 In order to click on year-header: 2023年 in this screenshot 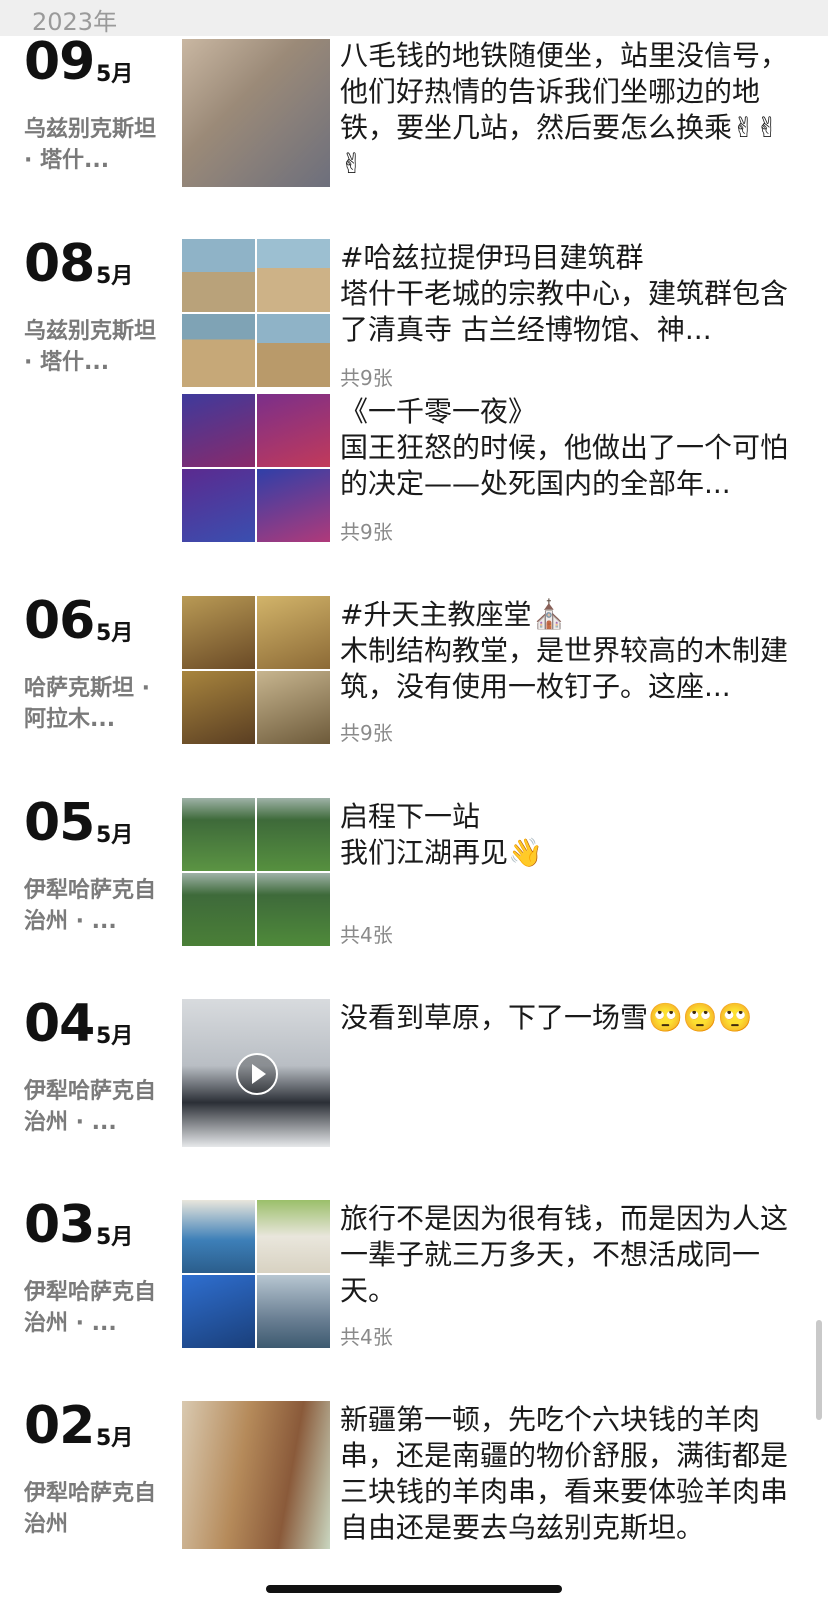, I will do `click(414, 18)`.